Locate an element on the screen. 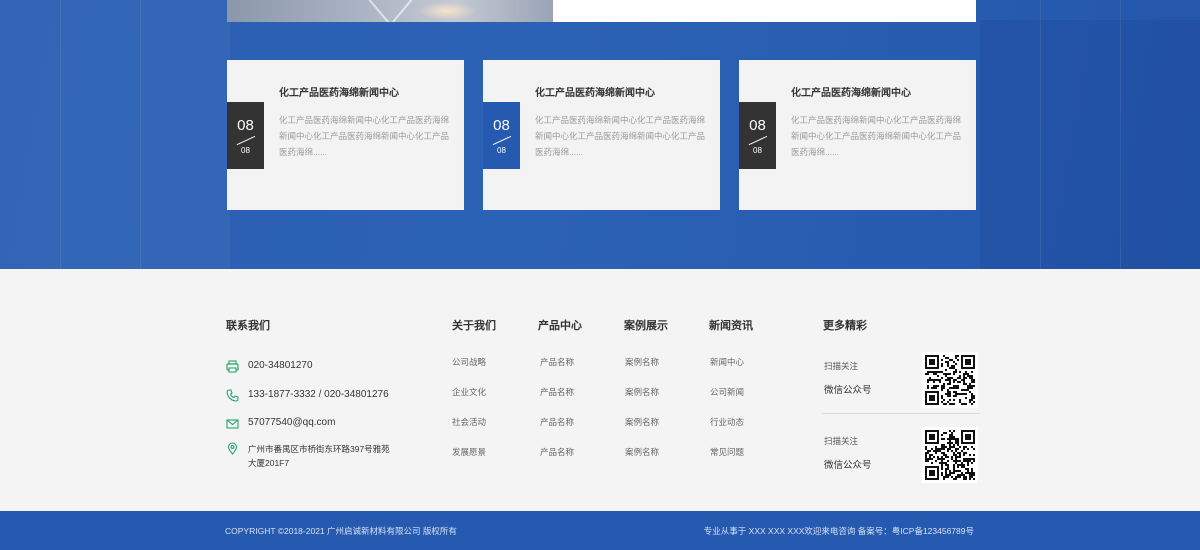  footer-link: 社会活动 is located at coordinates (469, 422).